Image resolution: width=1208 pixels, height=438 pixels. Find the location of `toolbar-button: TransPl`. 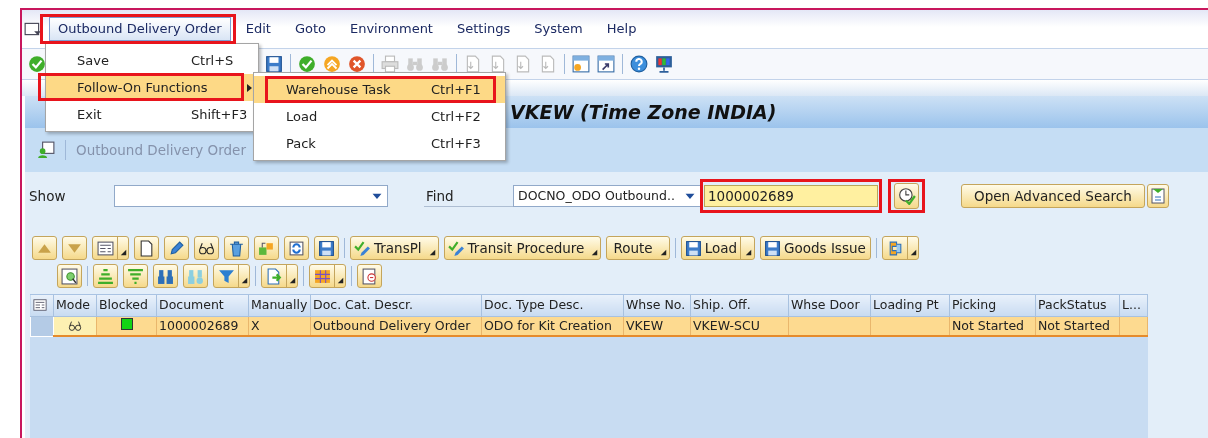

toolbar-button: TransPl is located at coordinates (394, 248).